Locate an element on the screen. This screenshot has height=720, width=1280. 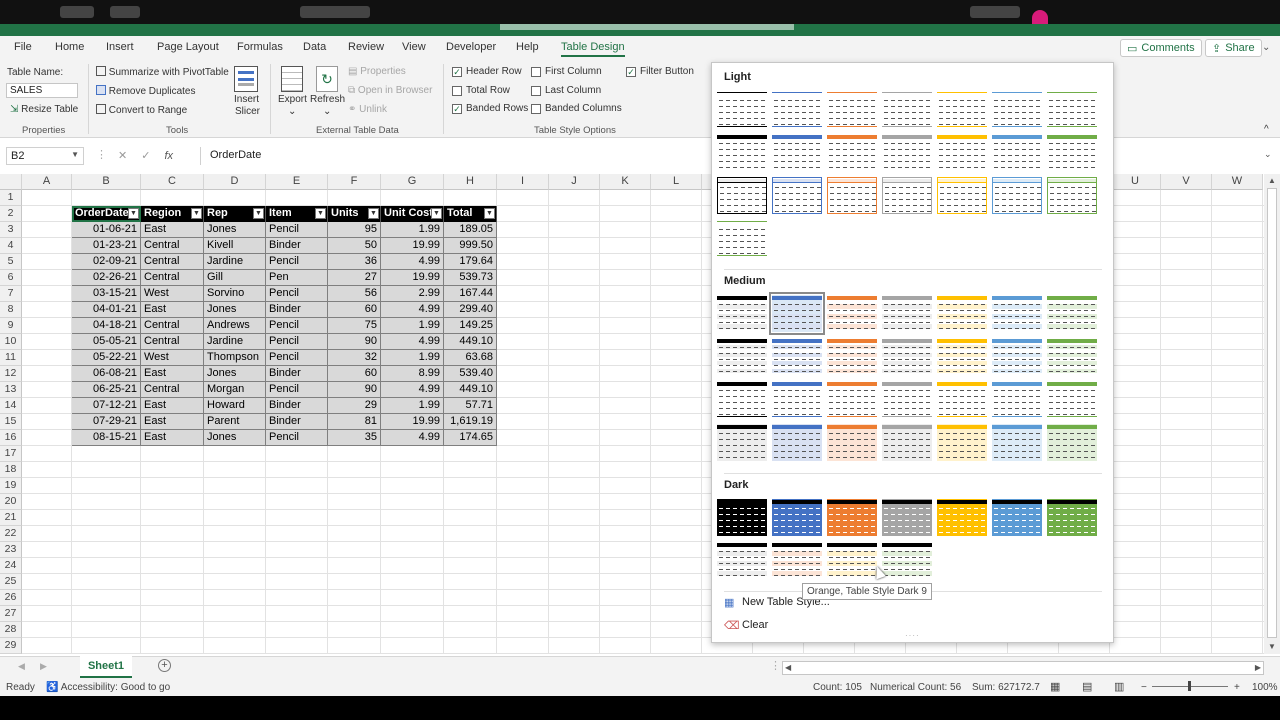
table-cell: 02-09-21 is located at coordinates (106, 262).